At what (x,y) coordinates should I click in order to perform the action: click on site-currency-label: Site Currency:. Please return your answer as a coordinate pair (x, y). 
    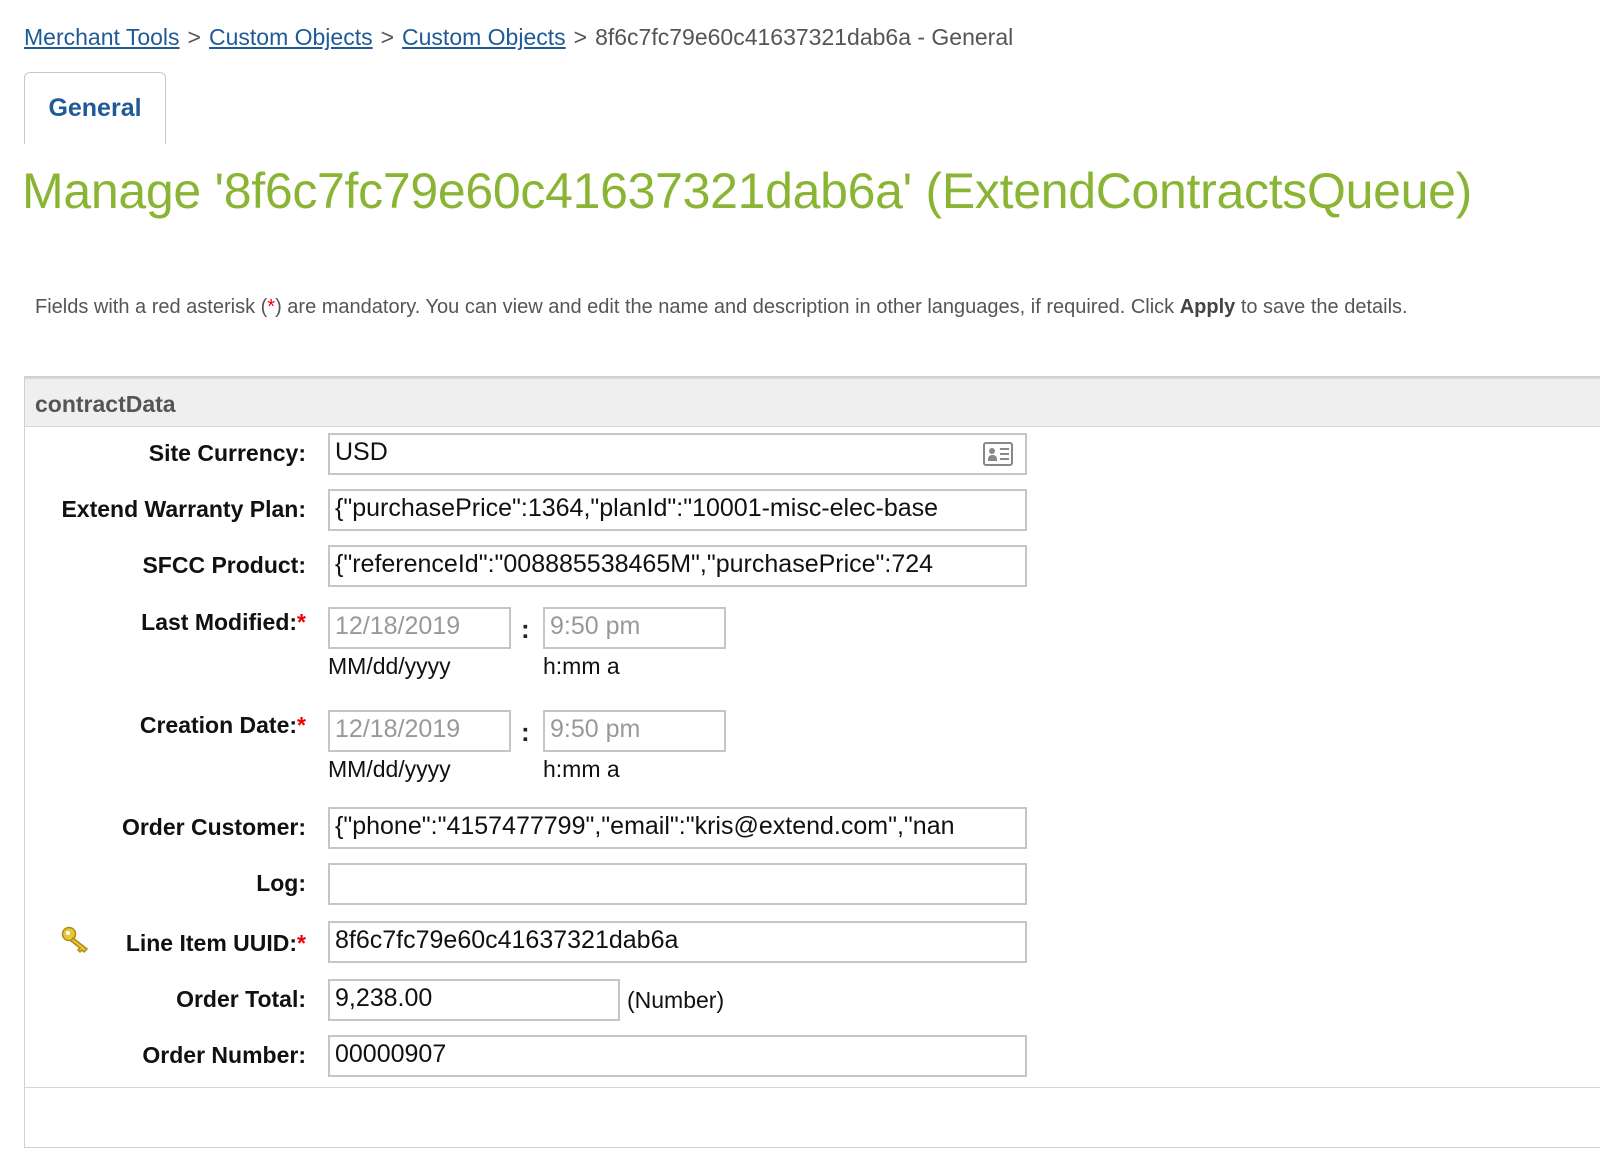
    Looking at the image, I should click on (227, 453).